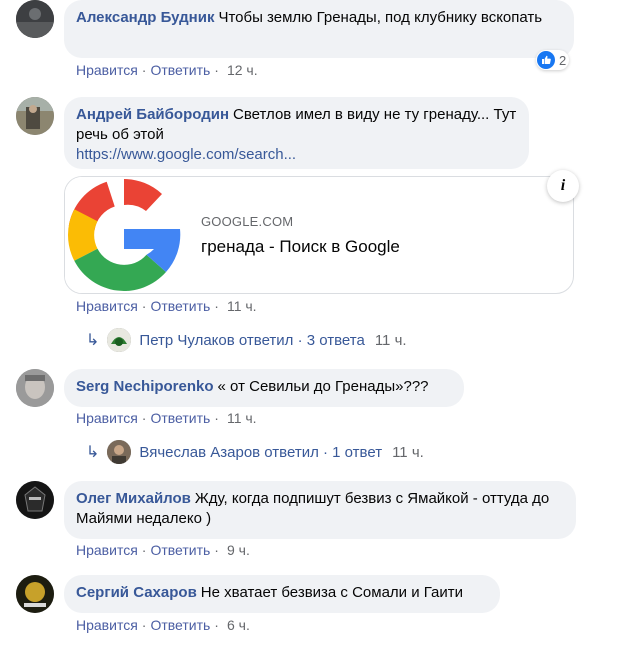 This screenshot has height=646, width=620. I want to click on comment-author: Serg Nechiporenko, so click(145, 386).